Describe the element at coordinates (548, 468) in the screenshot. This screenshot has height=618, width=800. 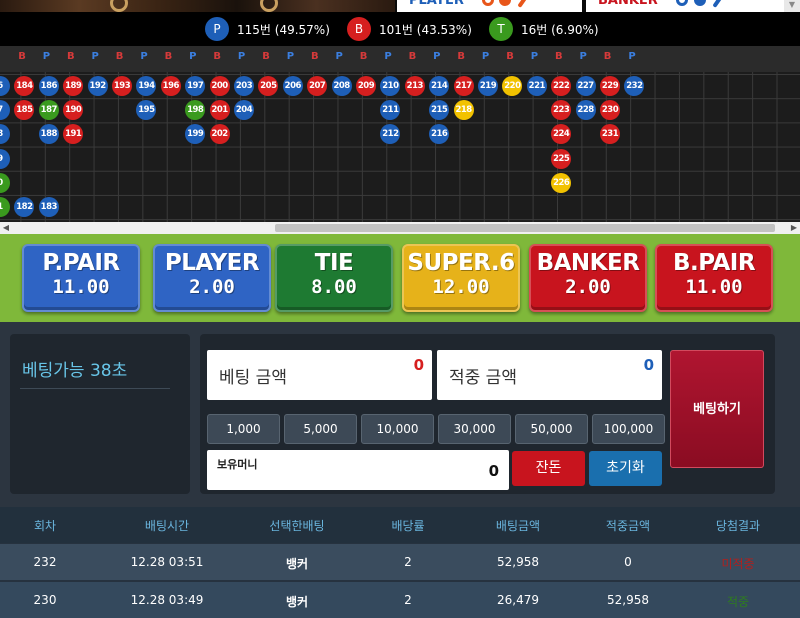
I see `change-button: 잔돈` at that location.